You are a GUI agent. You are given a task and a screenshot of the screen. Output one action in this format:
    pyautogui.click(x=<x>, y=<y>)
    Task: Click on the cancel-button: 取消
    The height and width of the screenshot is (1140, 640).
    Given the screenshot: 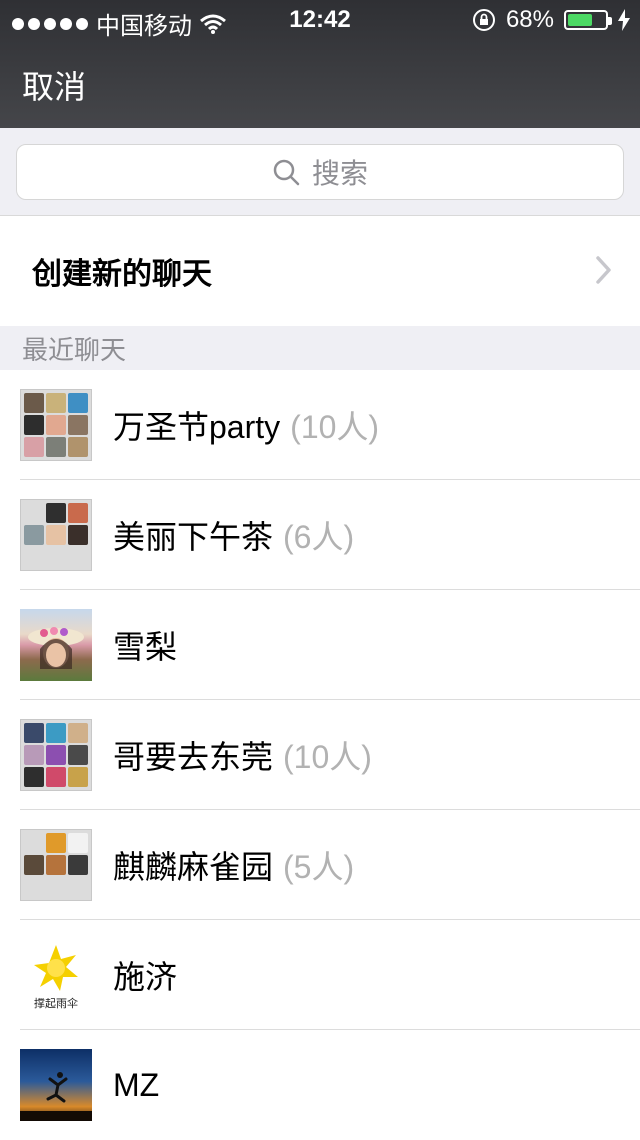 What is the action you would take?
    pyautogui.click(x=54, y=85)
    